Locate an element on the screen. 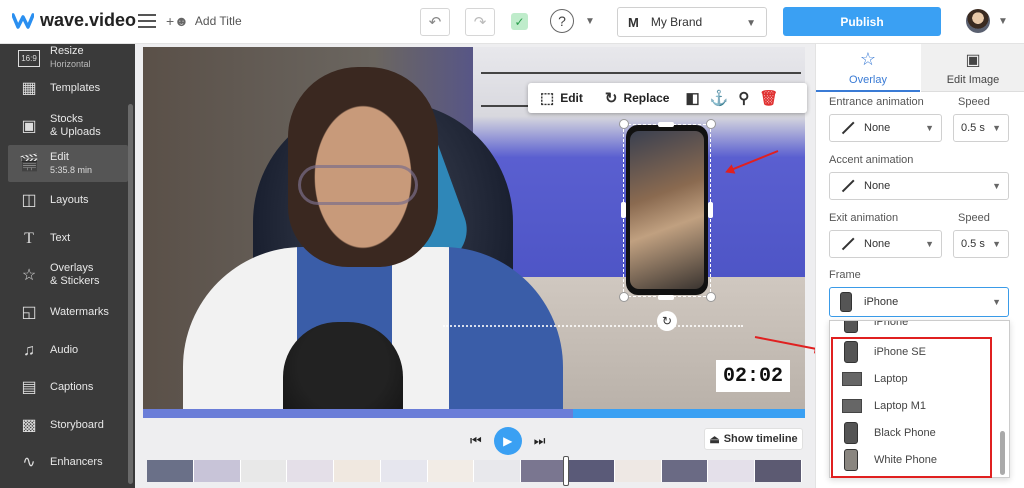 Image resolution: width=1024 pixels, height=488 pixels. show-timeline-button: ⏏ Show timeline is located at coordinates (753, 439).